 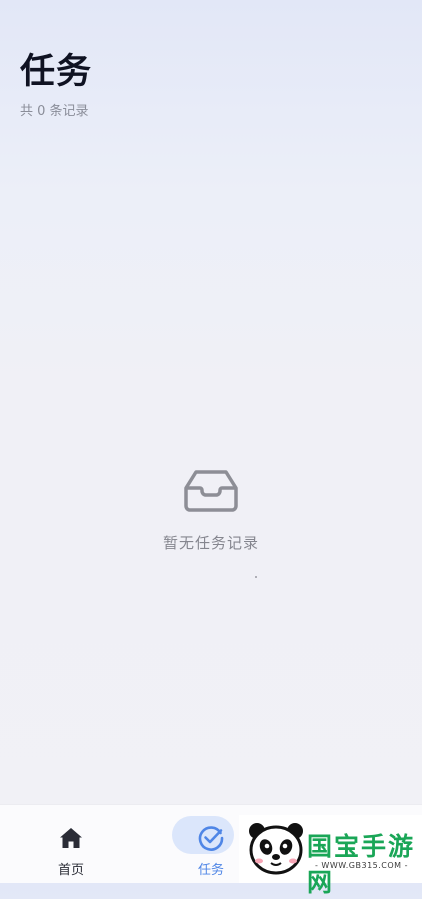 What do you see at coordinates (56, 72) in the screenshot?
I see `page-title: 任务` at bounding box center [56, 72].